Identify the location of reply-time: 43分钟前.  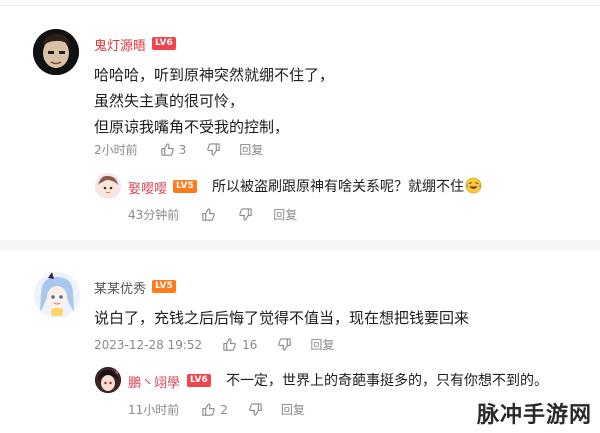
(154, 215).